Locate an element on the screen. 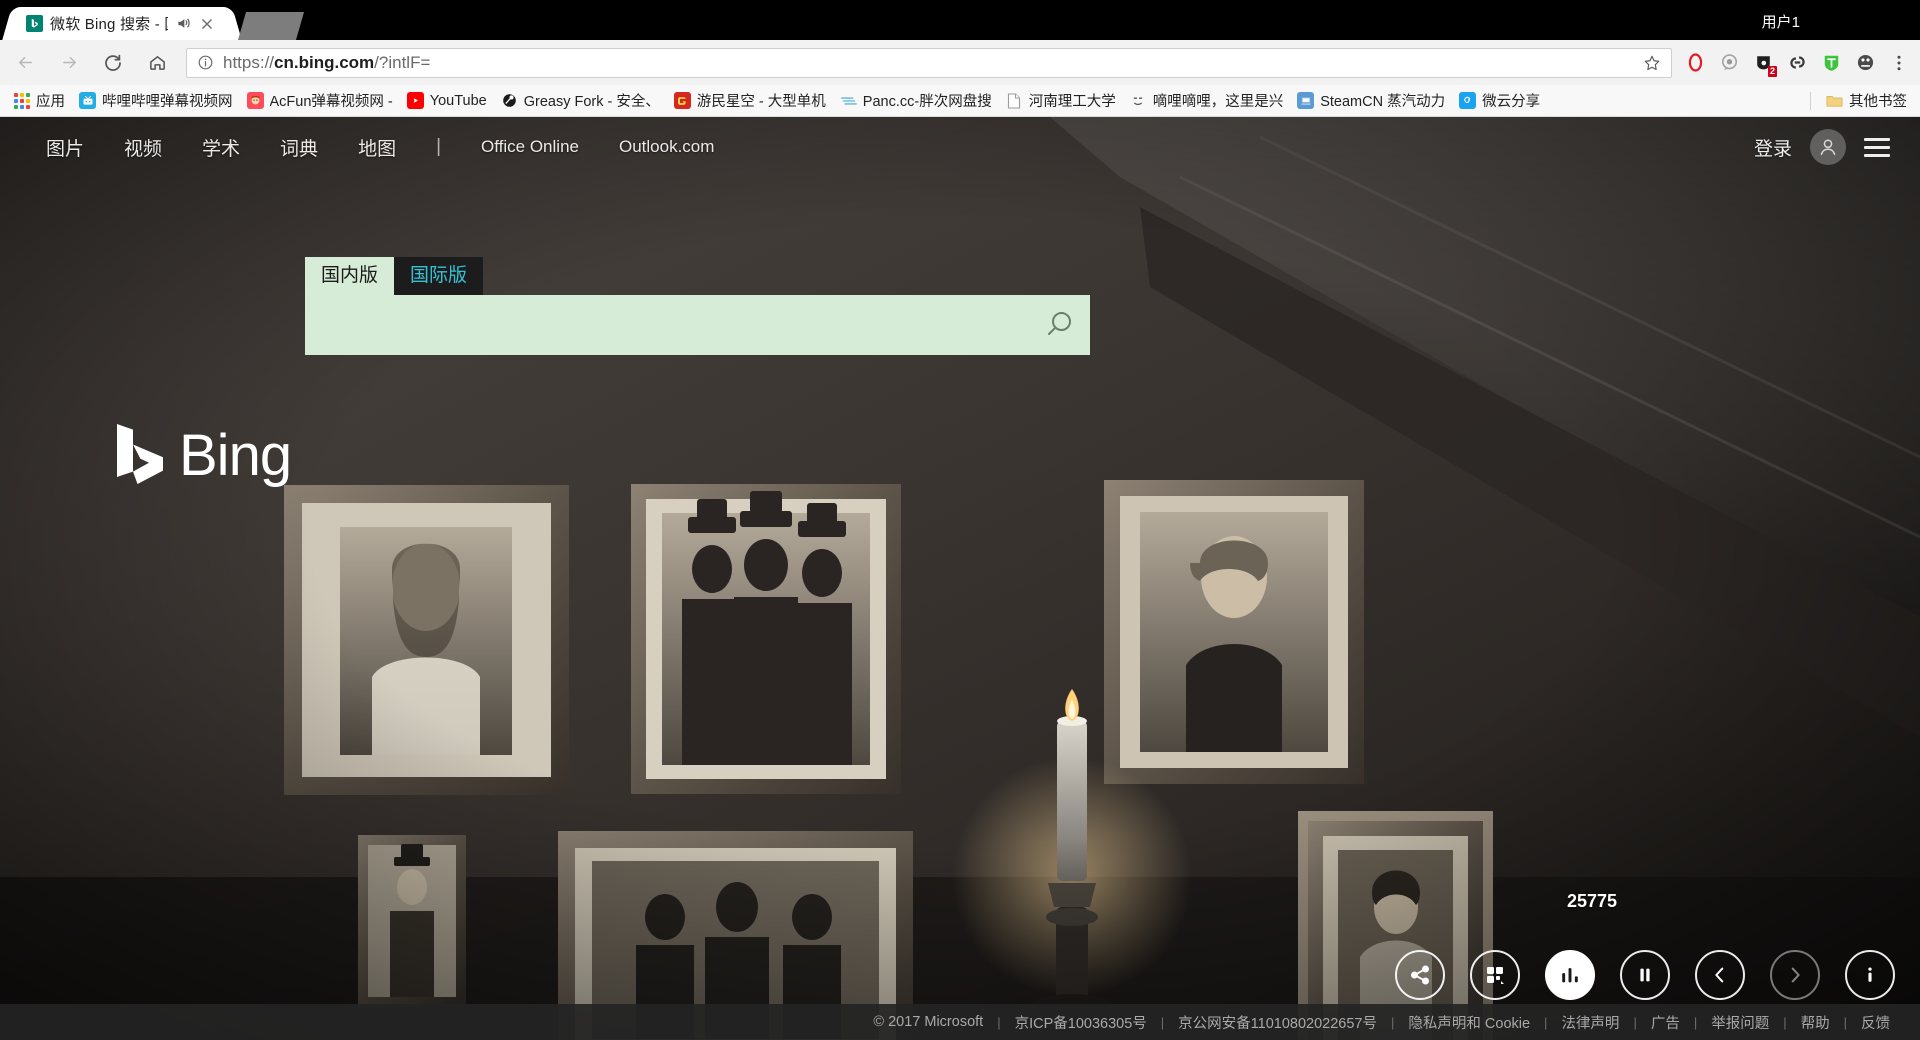 The image size is (1920, 1040). bookmark-item-dilidili: 嘀哩嘀哩，这里是兴 is located at coordinates (1207, 100).